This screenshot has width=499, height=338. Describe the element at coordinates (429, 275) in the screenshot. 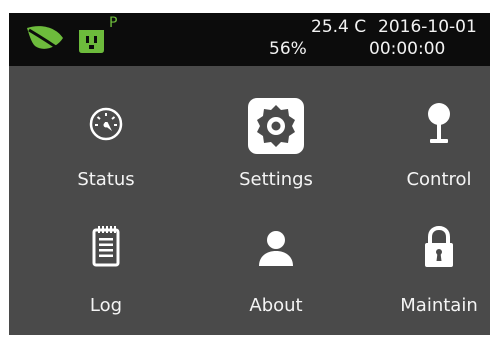

I see `menu-item-maintain: Maintain` at that location.